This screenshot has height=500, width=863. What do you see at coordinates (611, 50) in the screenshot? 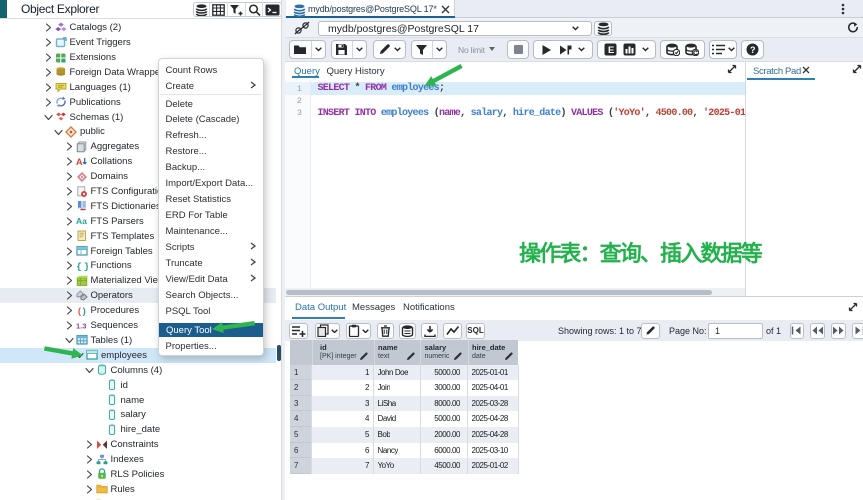
I see `svg-text: E` at bounding box center [611, 50].